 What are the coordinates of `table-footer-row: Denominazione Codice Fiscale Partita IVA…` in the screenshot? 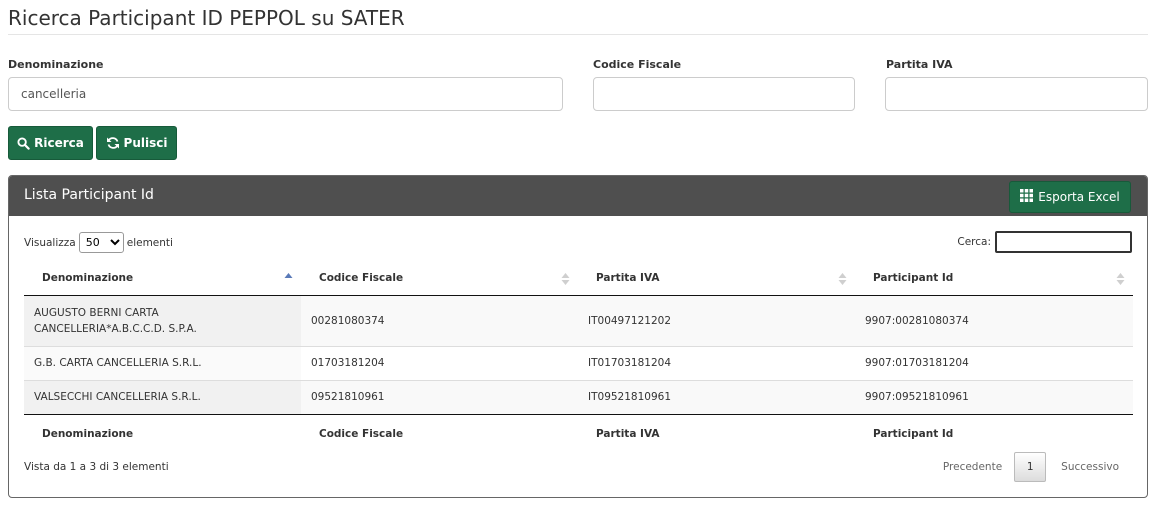 It's located at (578, 433).